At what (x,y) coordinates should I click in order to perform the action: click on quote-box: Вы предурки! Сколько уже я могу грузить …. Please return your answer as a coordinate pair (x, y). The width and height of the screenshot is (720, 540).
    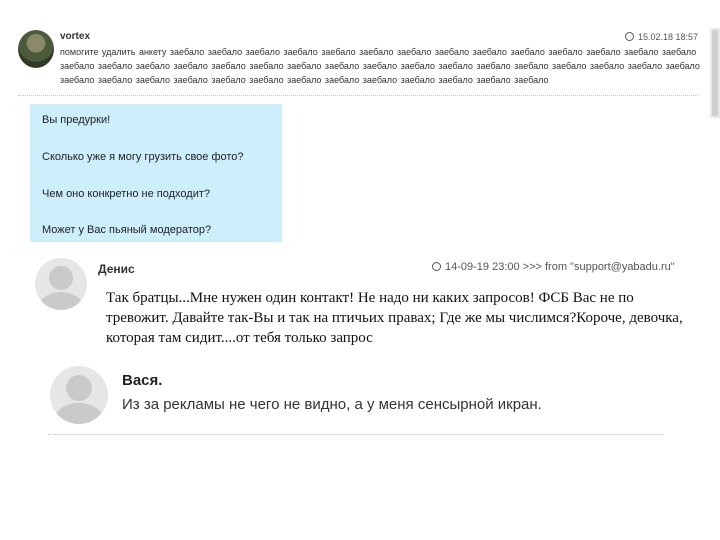
    Looking at the image, I should click on (156, 173).